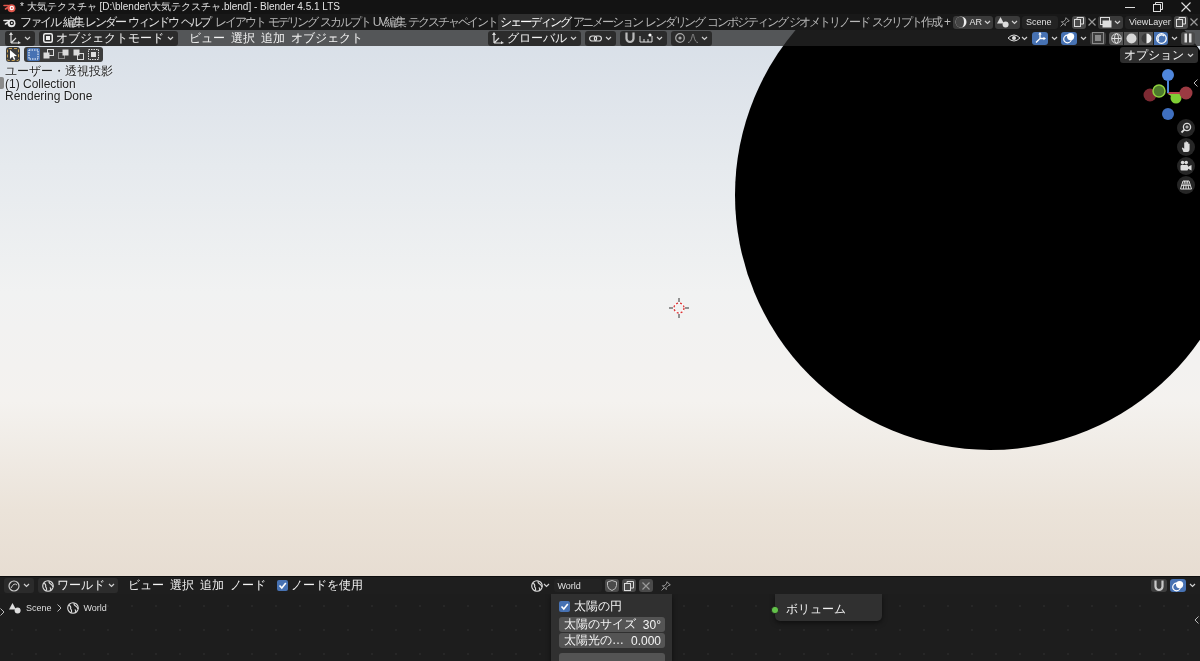 The width and height of the screenshot is (1200, 661). Describe the element at coordinates (577, 585) in the screenshot. I see `world-name-field: World` at that location.